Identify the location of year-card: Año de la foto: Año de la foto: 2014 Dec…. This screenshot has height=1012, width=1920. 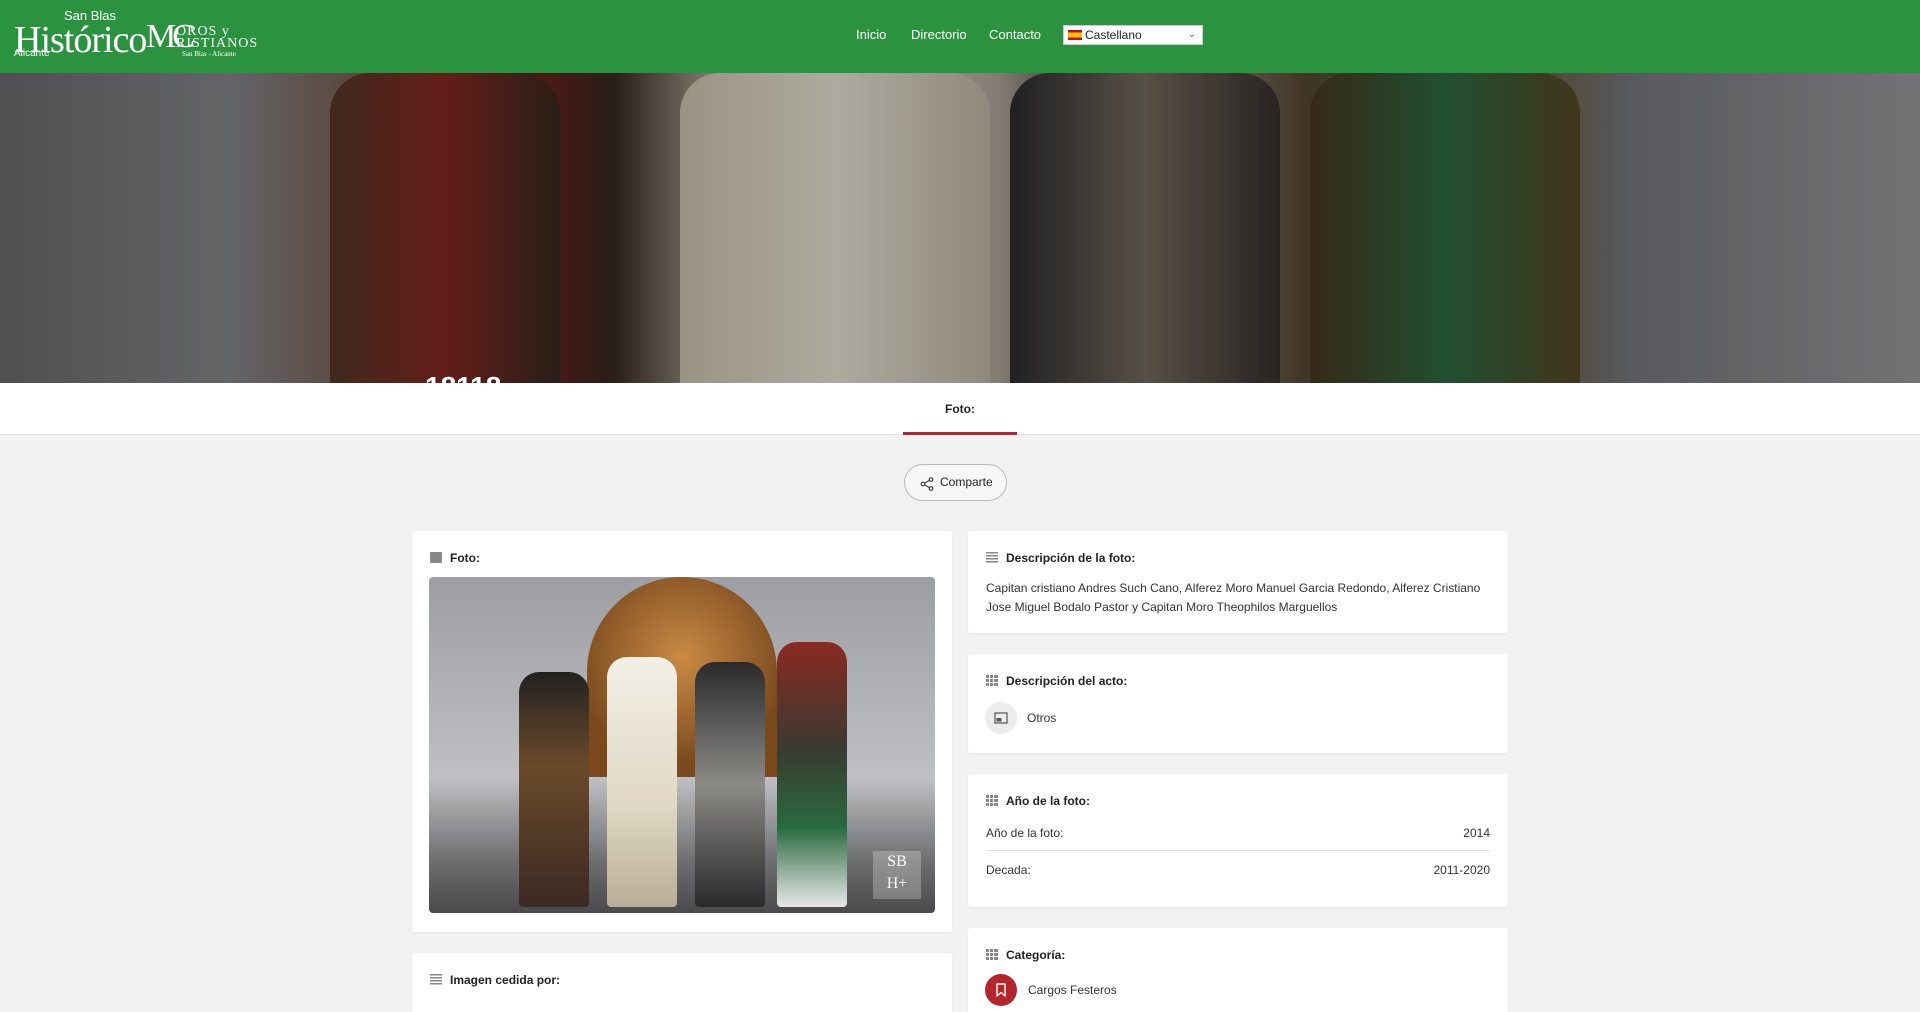
(1238, 840).